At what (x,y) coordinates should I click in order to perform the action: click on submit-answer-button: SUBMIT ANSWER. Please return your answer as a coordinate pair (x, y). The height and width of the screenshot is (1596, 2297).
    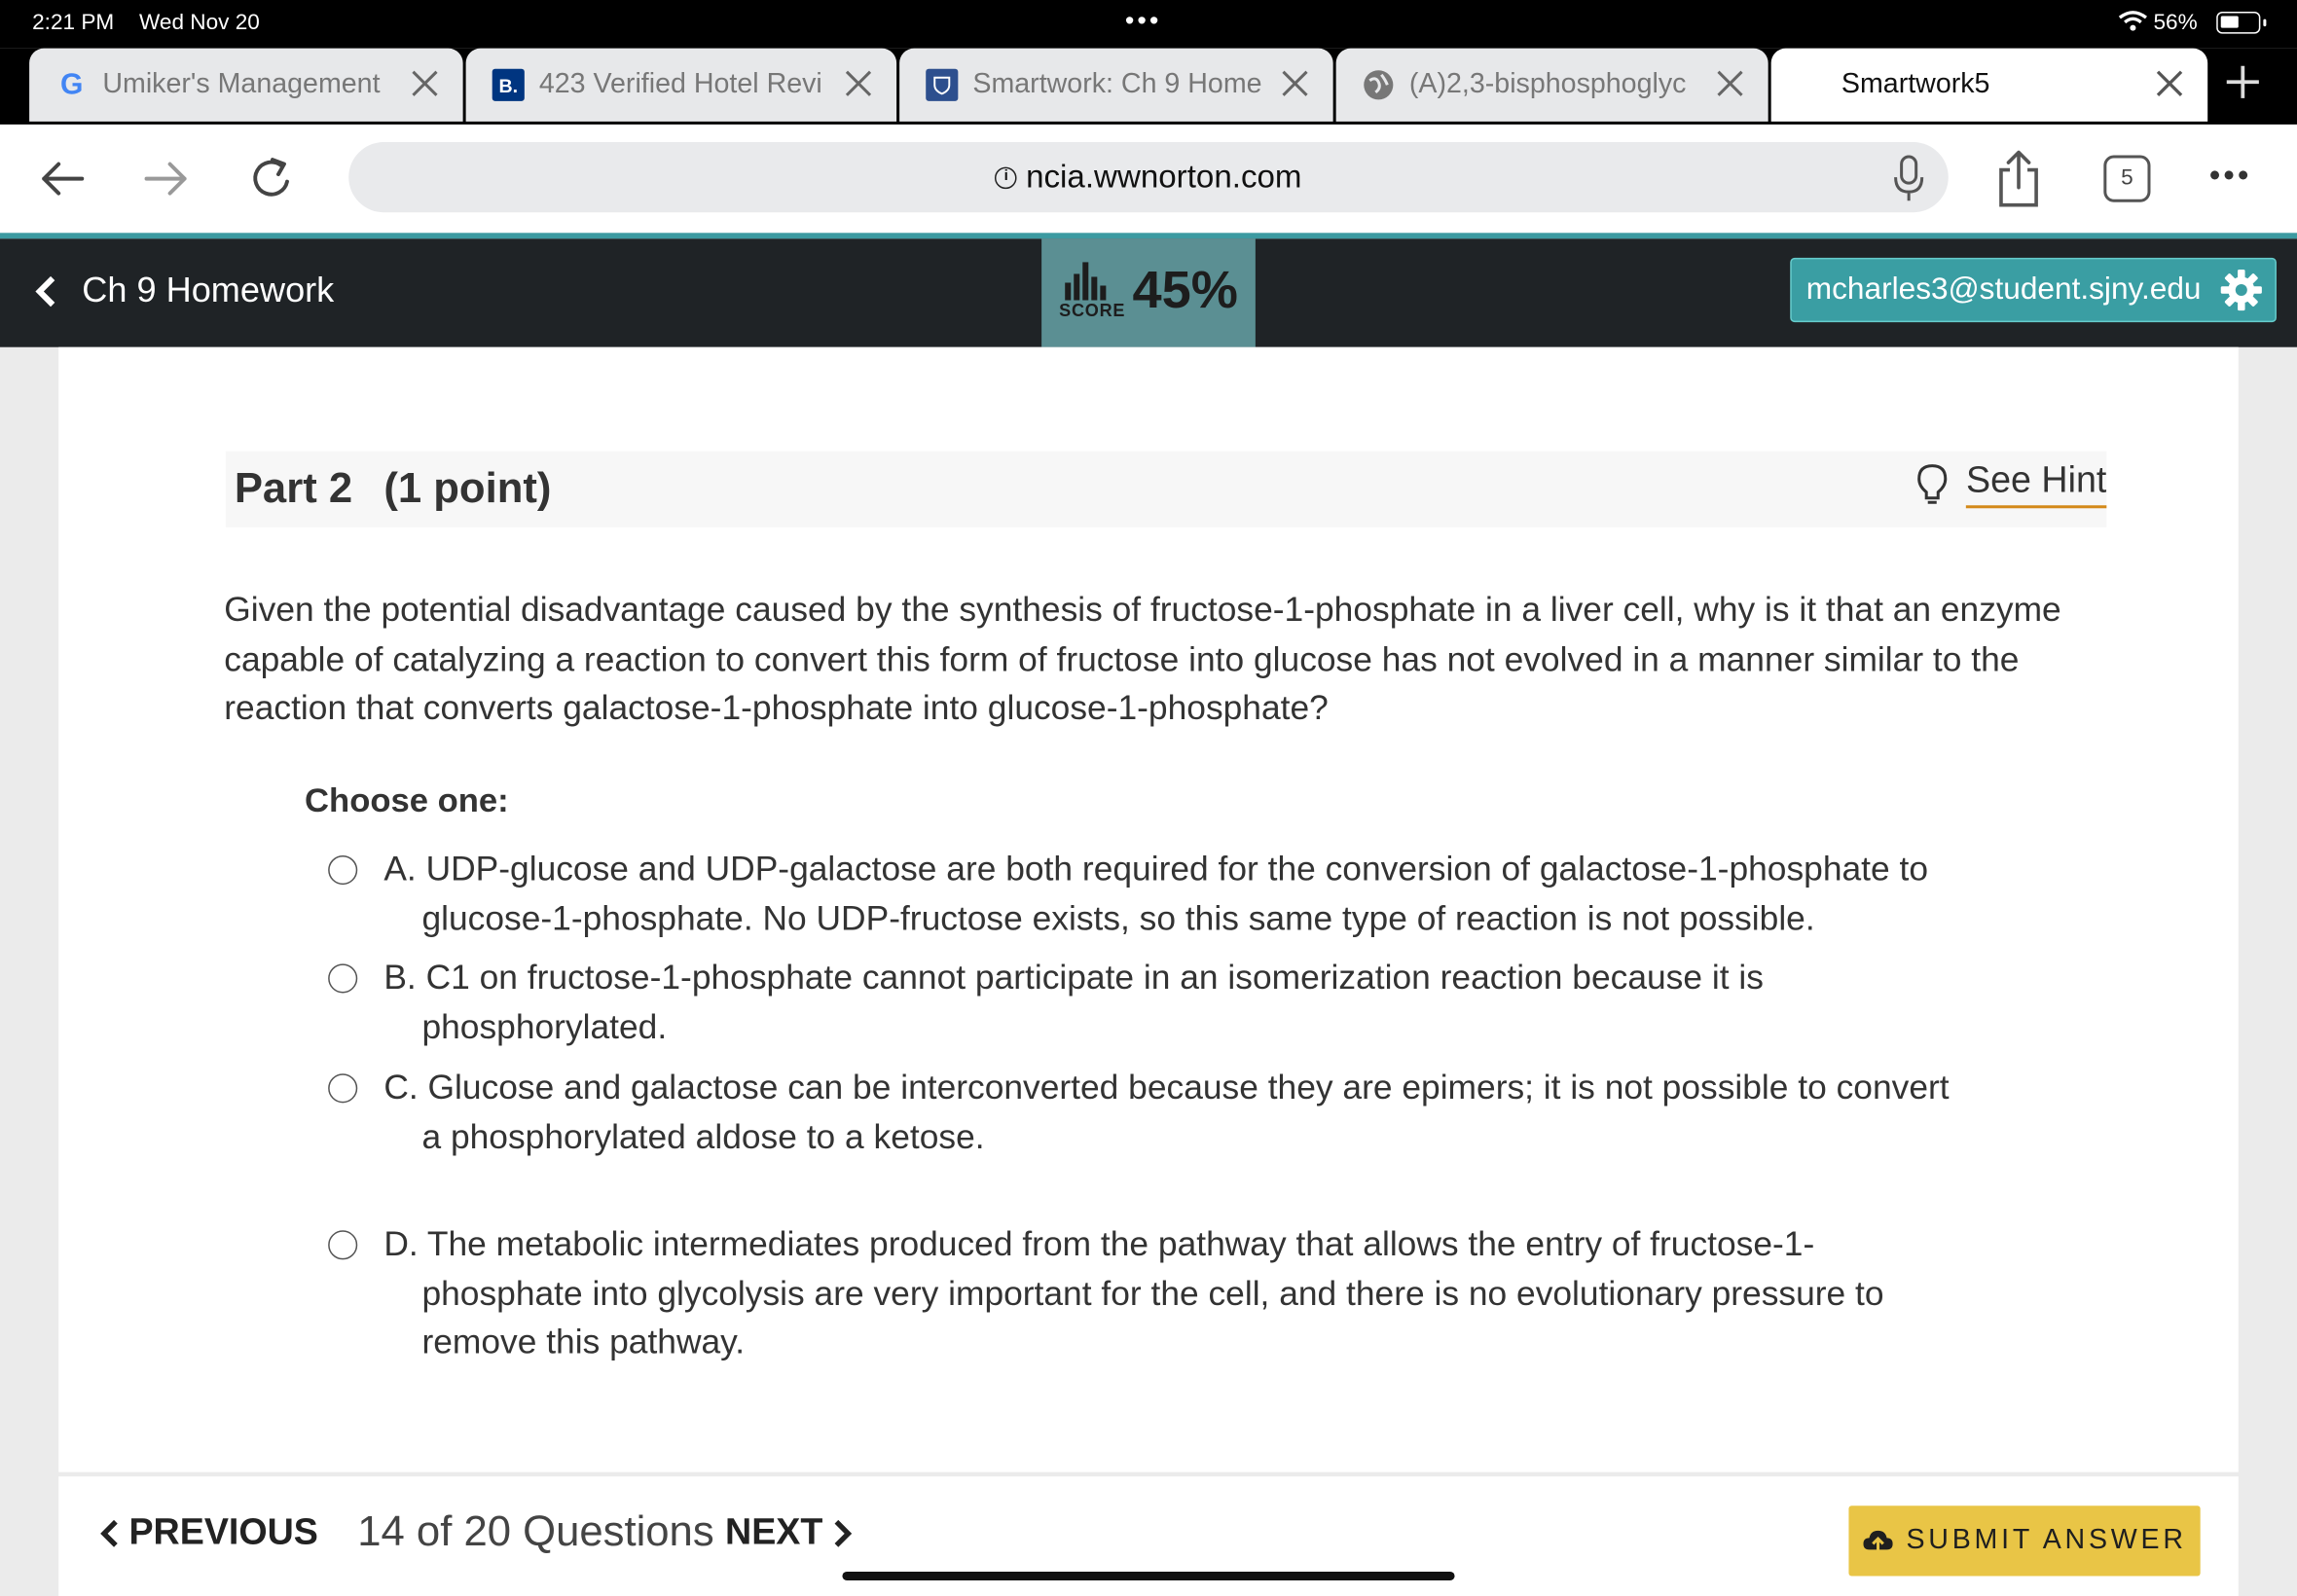
    Looking at the image, I should click on (2024, 1541).